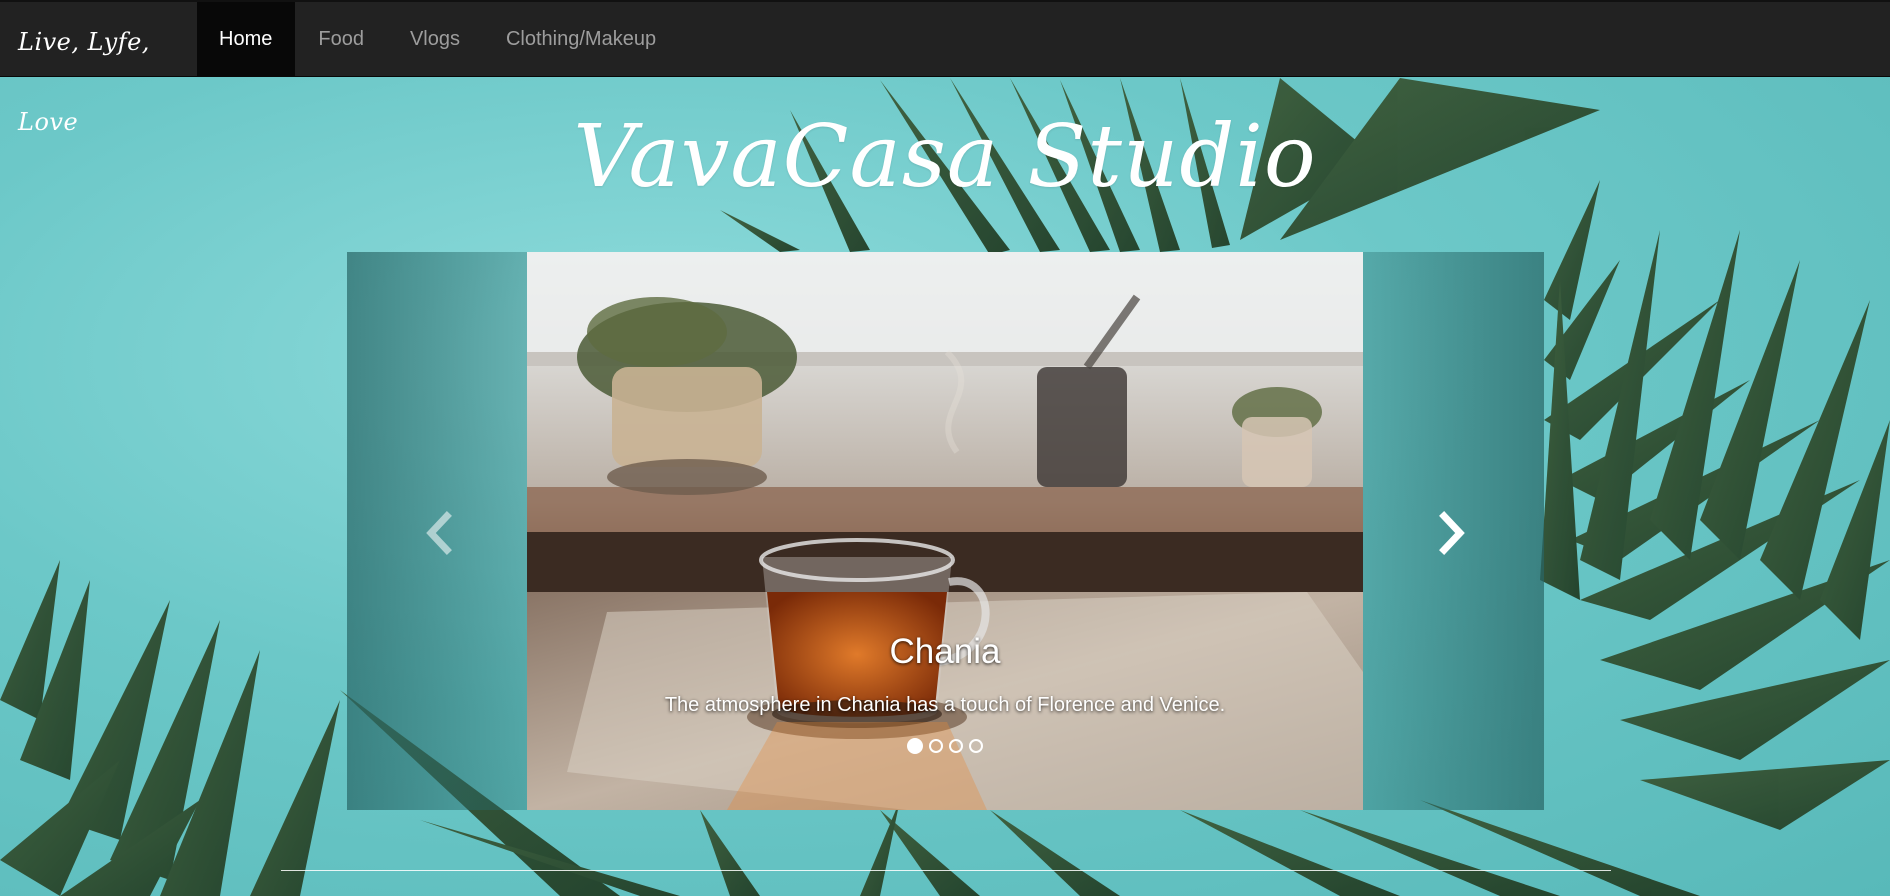 The height and width of the screenshot is (896, 1890). I want to click on carousel-prev-button, so click(441, 533).